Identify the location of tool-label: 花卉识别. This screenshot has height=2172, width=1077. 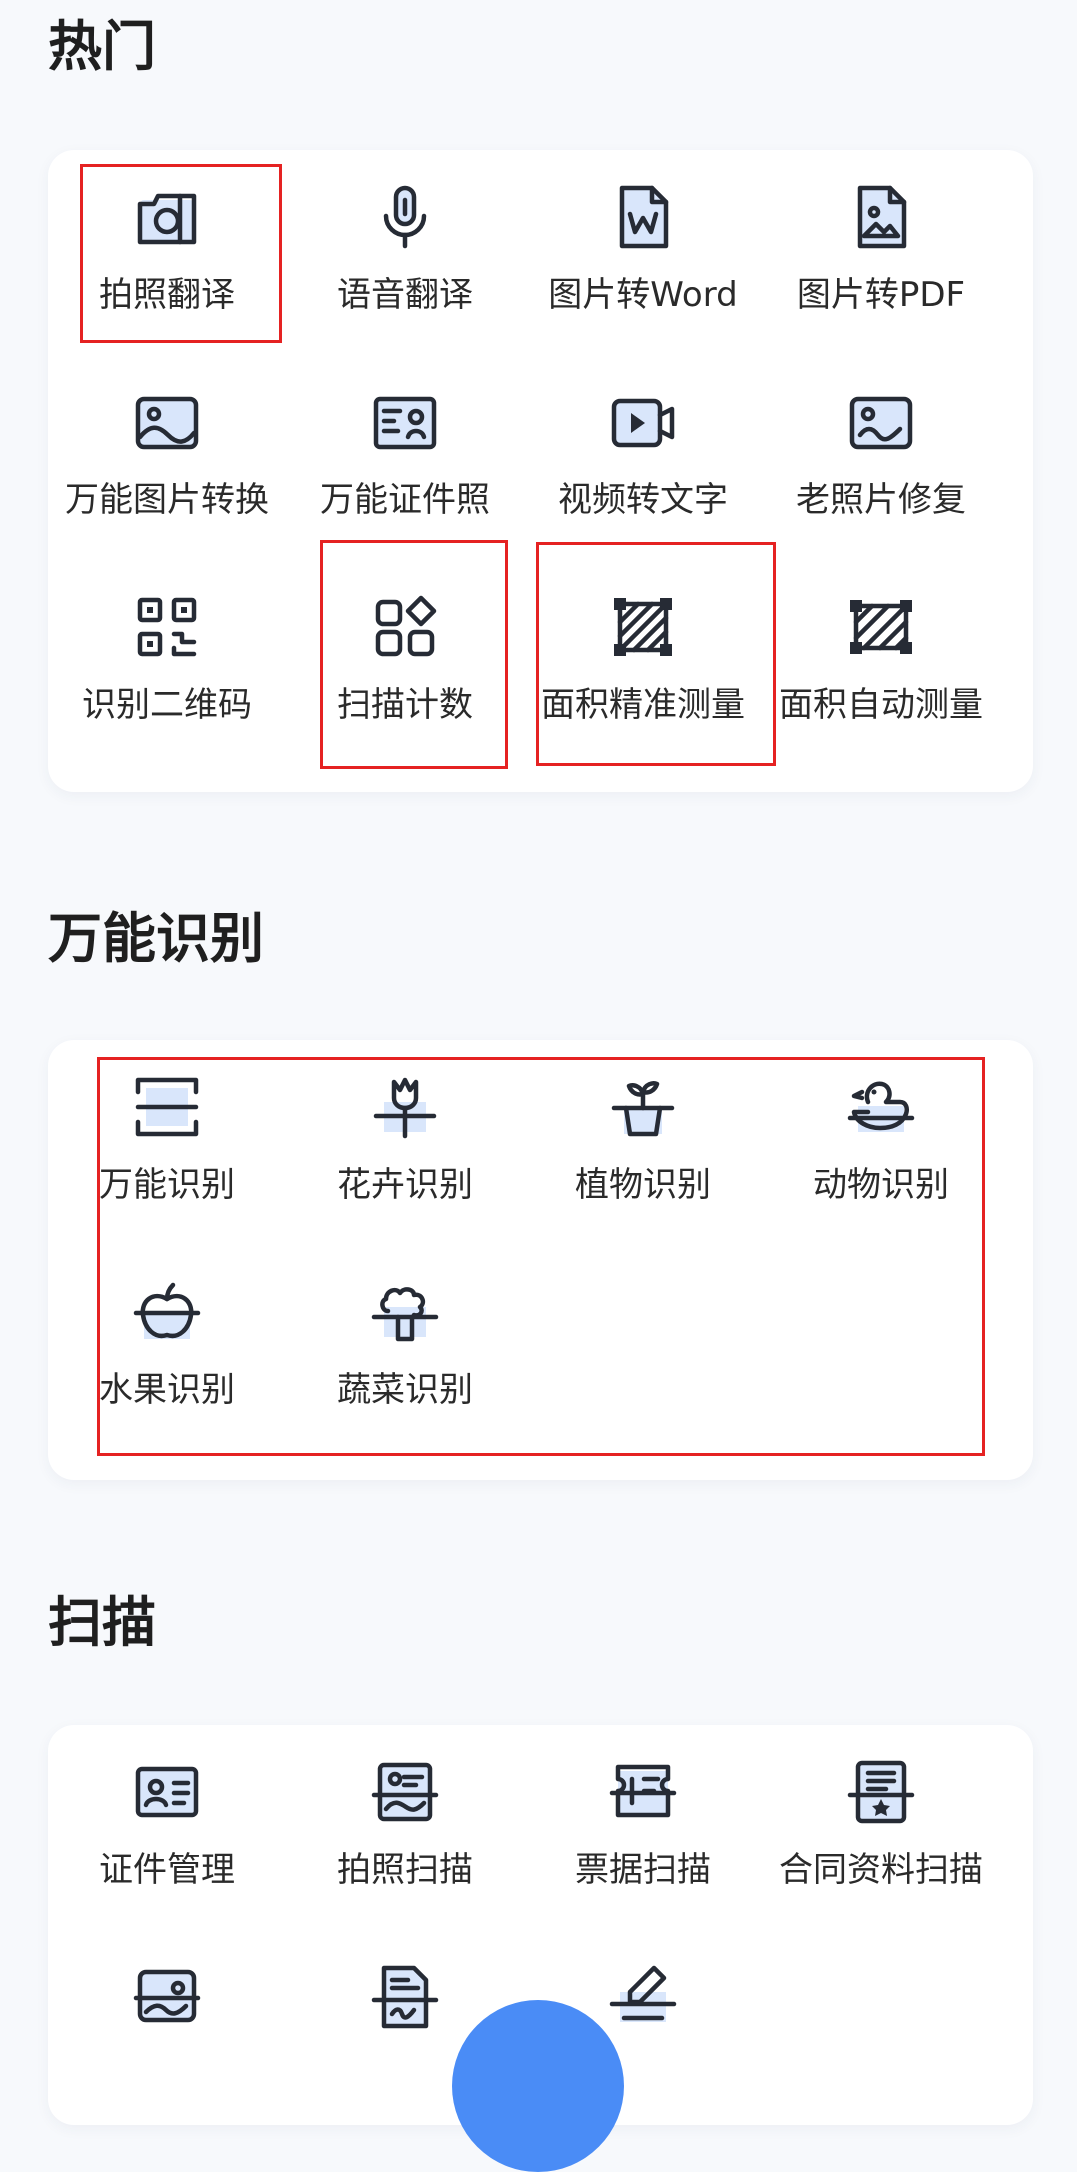
(405, 1185).